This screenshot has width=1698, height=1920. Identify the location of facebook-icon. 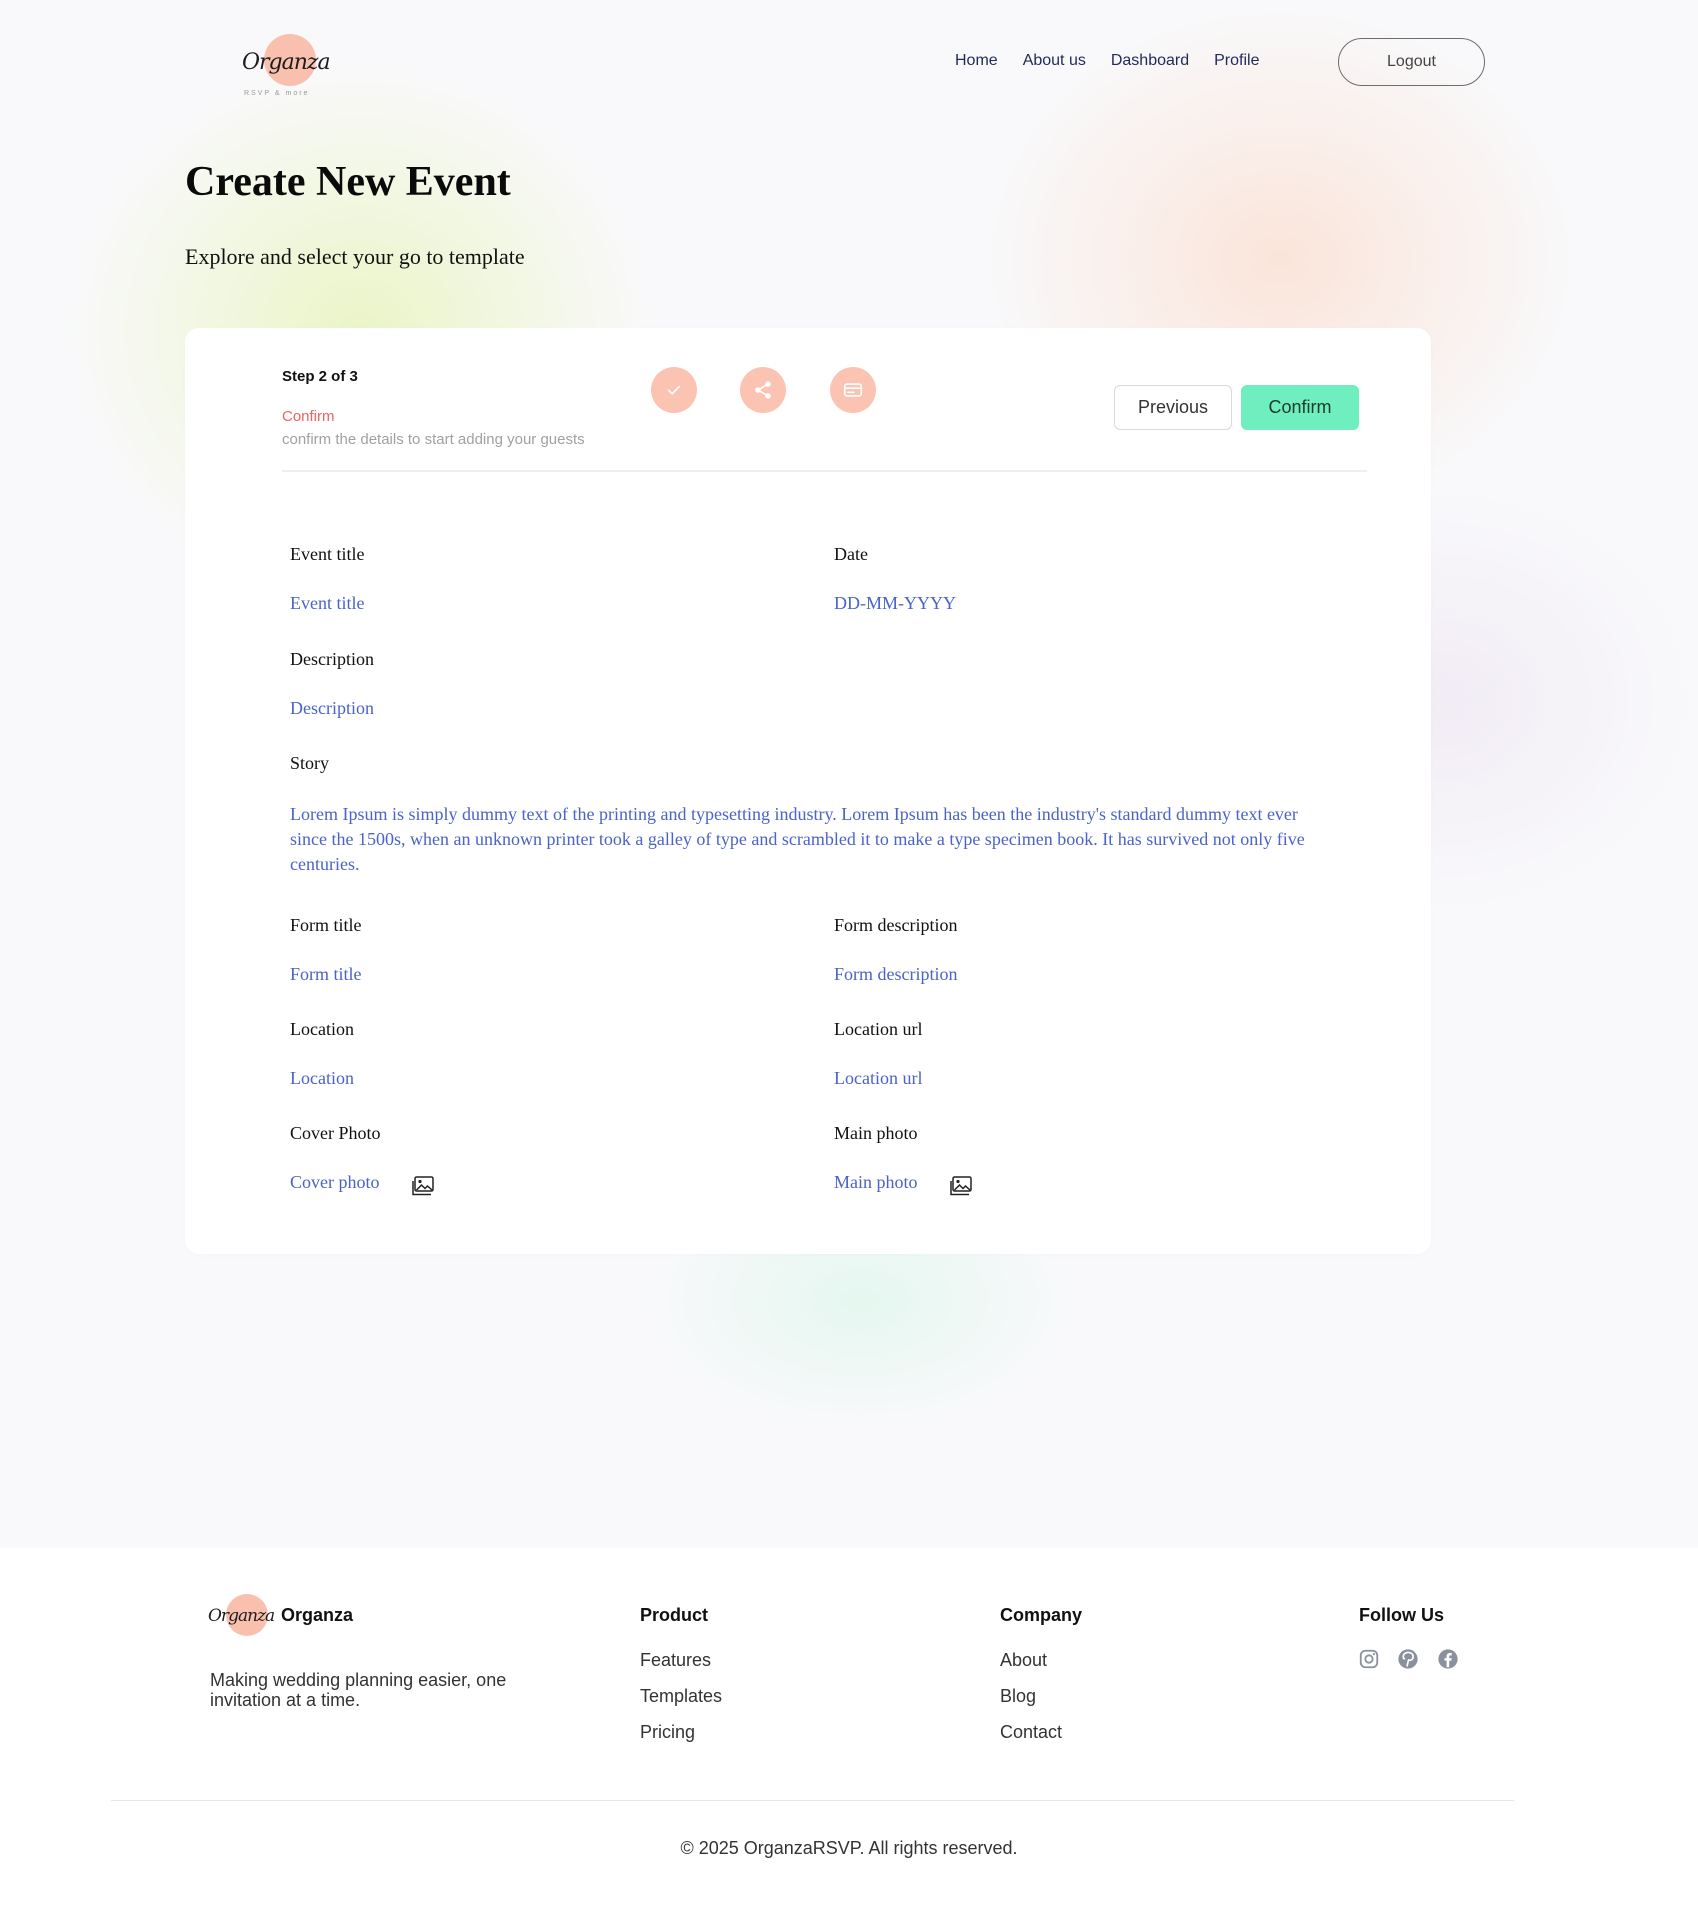
(1448, 1659).